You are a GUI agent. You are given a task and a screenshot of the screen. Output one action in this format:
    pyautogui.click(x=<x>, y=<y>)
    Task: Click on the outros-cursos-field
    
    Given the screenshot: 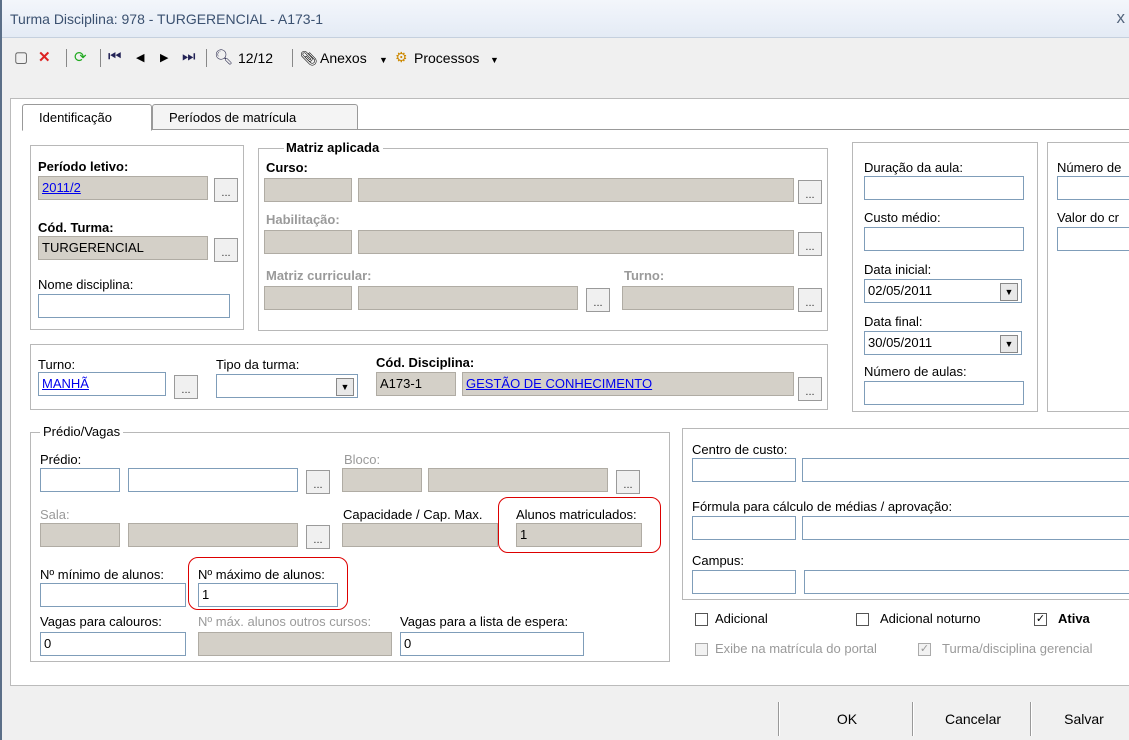 What is the action you would take?
    pyautogui.click(x=295, y=644)
    